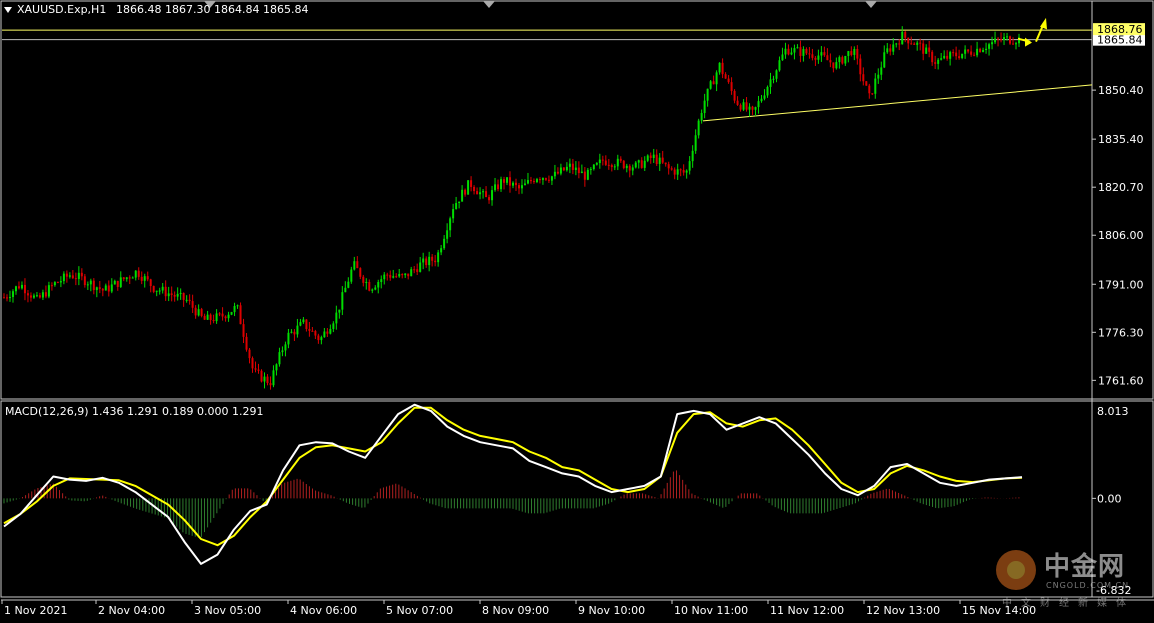 The width and height of the screenshot is (1154, 623). I want to click on watermark-brand-cn: 中金网, so click(1084, 564).